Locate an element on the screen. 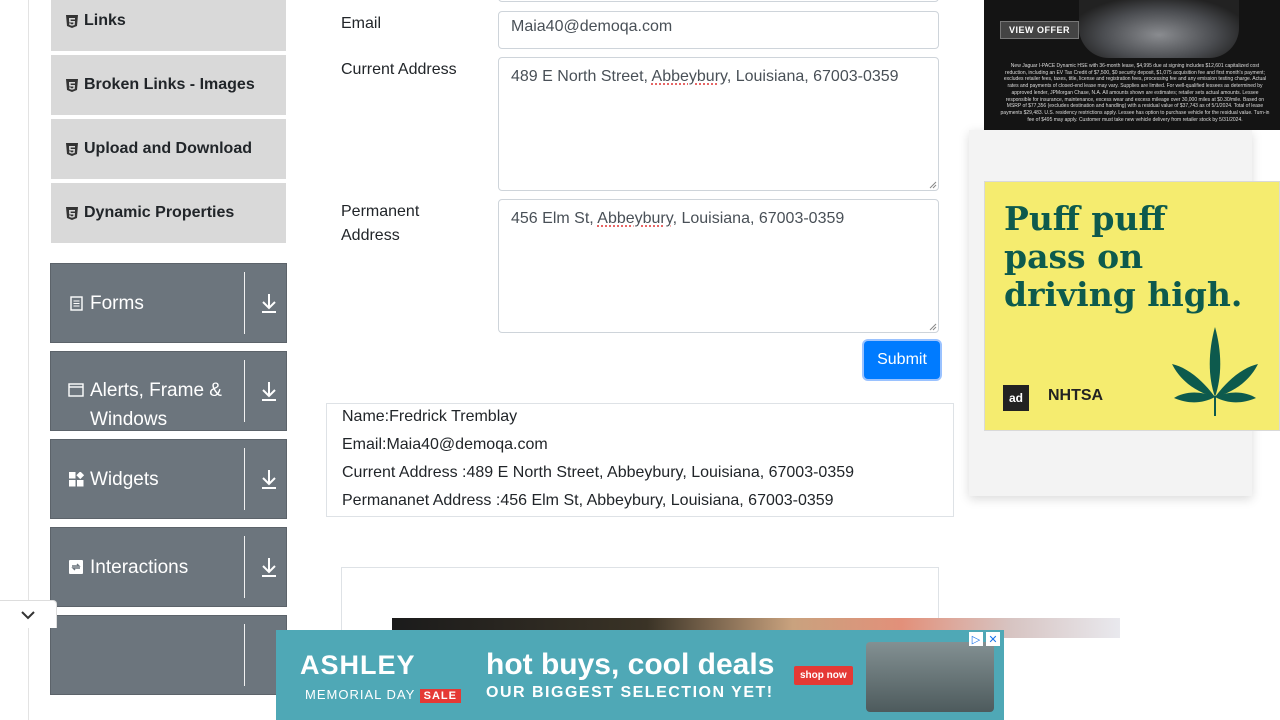 This screenshot has width=1280, height=720. permanent-address-label: Permanent Address is located at coordinates (380, 224).